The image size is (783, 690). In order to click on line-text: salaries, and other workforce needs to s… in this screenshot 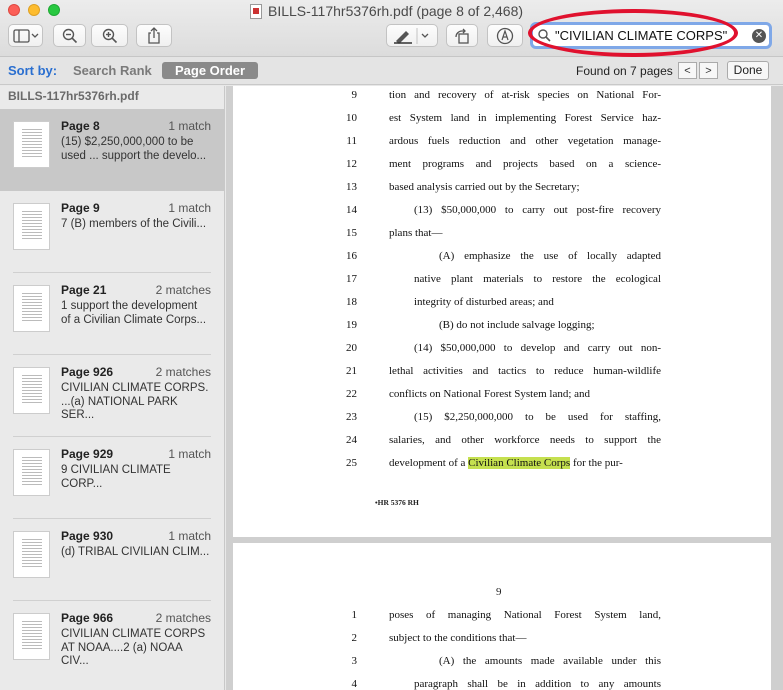, I will do `click(525, 440)`.